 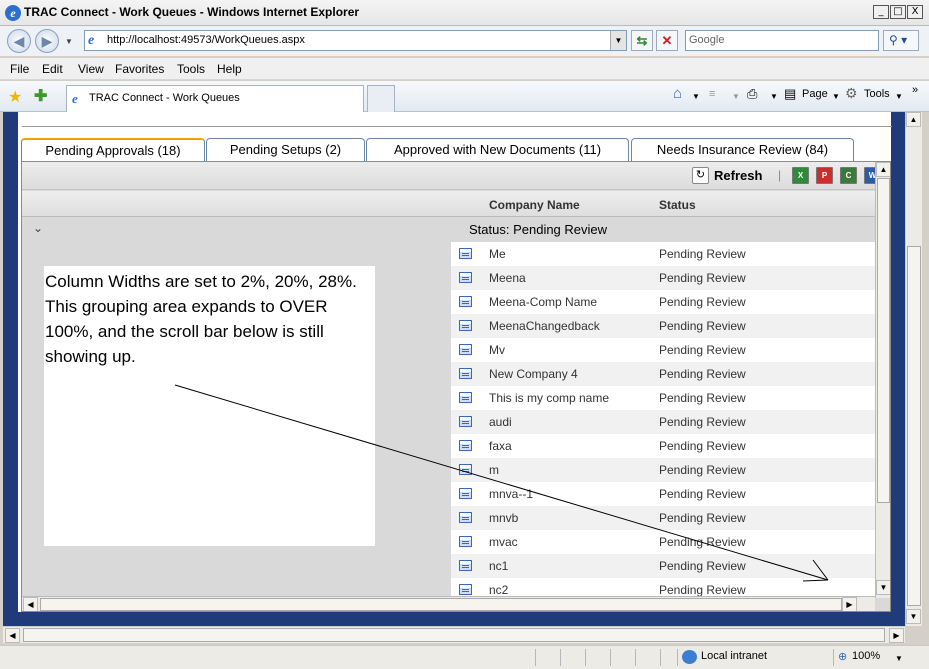 What do you see at coordinates (663, 494) in the screenshot?
I see `table-row: mnva--1 Pending Review` at bounding box center [663, 494].